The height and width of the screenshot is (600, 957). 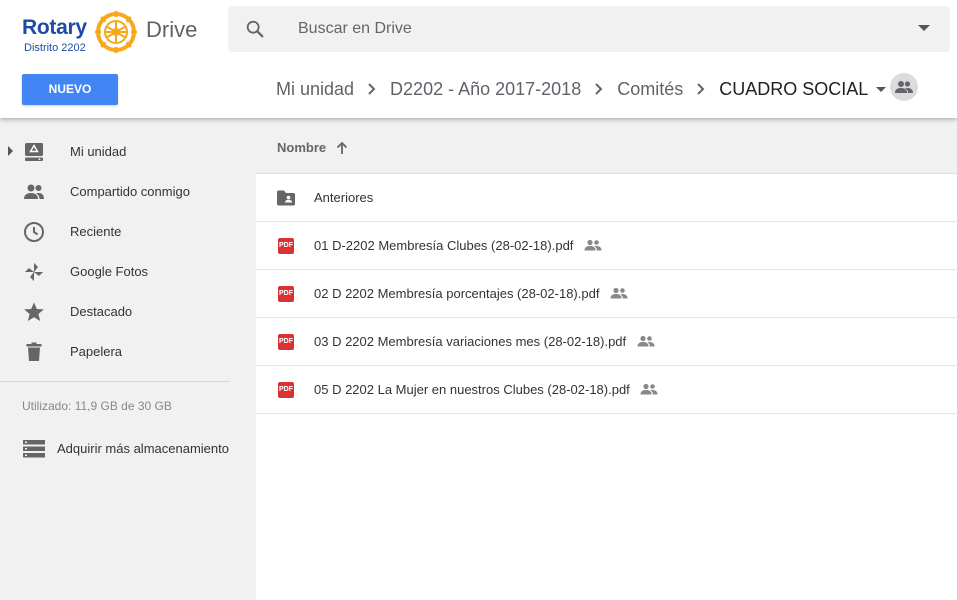 What do you see at coordinates (101, 311) in the screenshot?
I see `sidebar-item-label: Destacado` at bounding box center [101, 311].